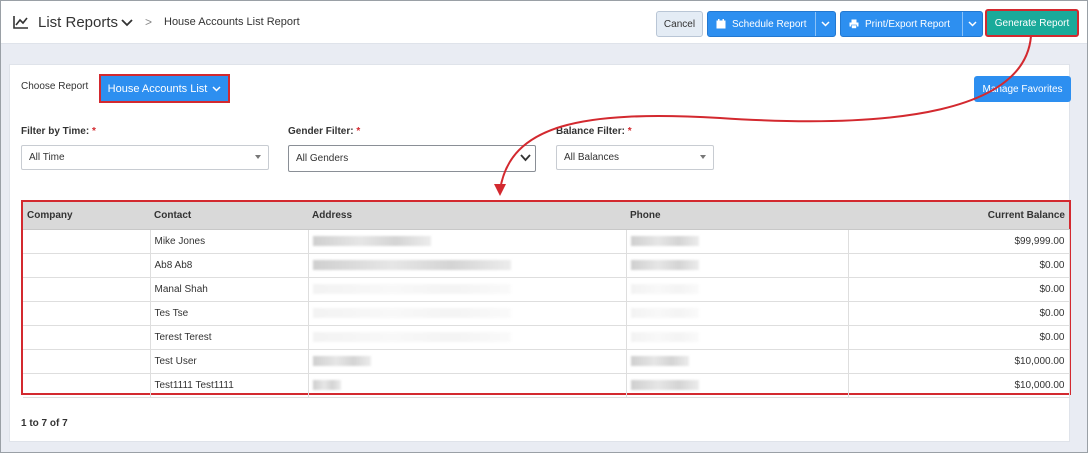  I want to click on choose-report-label: Choose Report, so click(55, 86).